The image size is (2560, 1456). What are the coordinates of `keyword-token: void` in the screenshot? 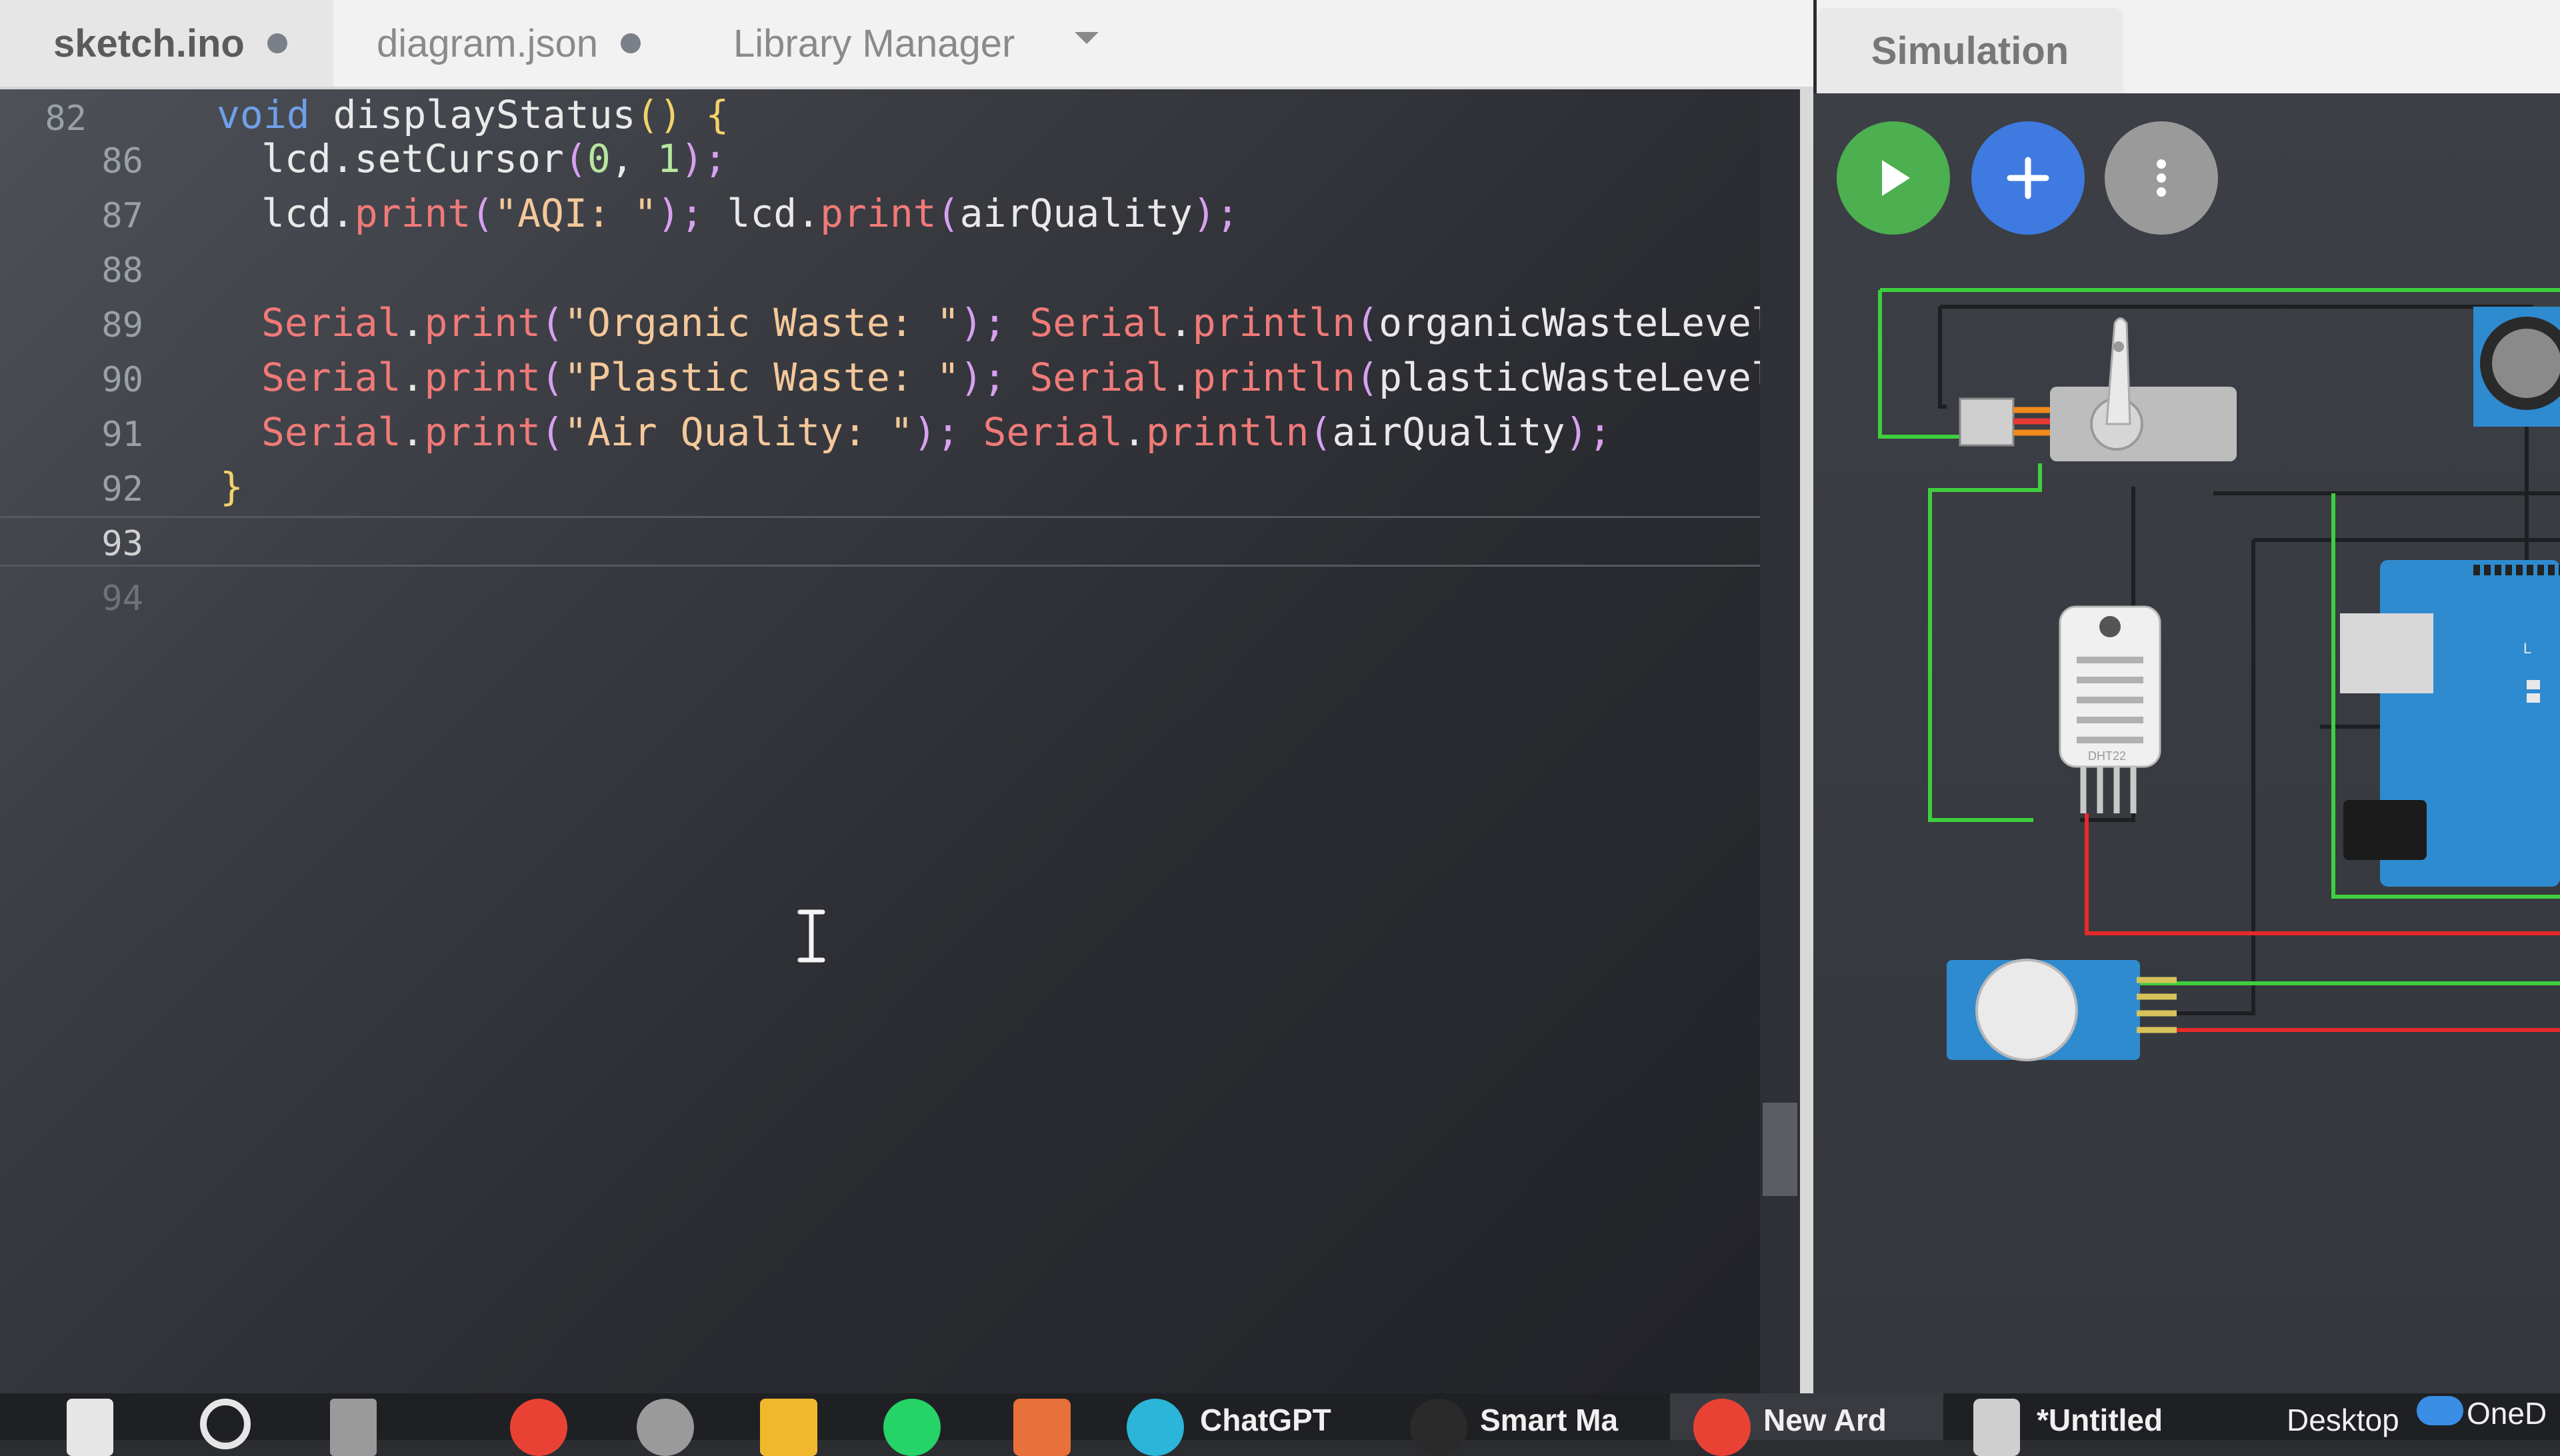 It's located at (263, 114).